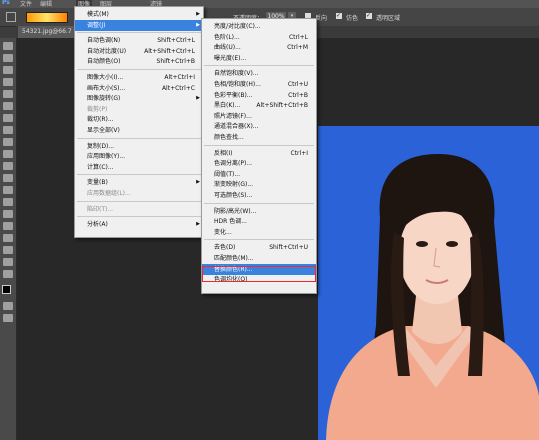  What do you see at coordinates (139, 61) in the screenshot?
I see `image-menu-item: 自动颜色(O) Shift+Ctrl+B` at bounding box center [139, 61].